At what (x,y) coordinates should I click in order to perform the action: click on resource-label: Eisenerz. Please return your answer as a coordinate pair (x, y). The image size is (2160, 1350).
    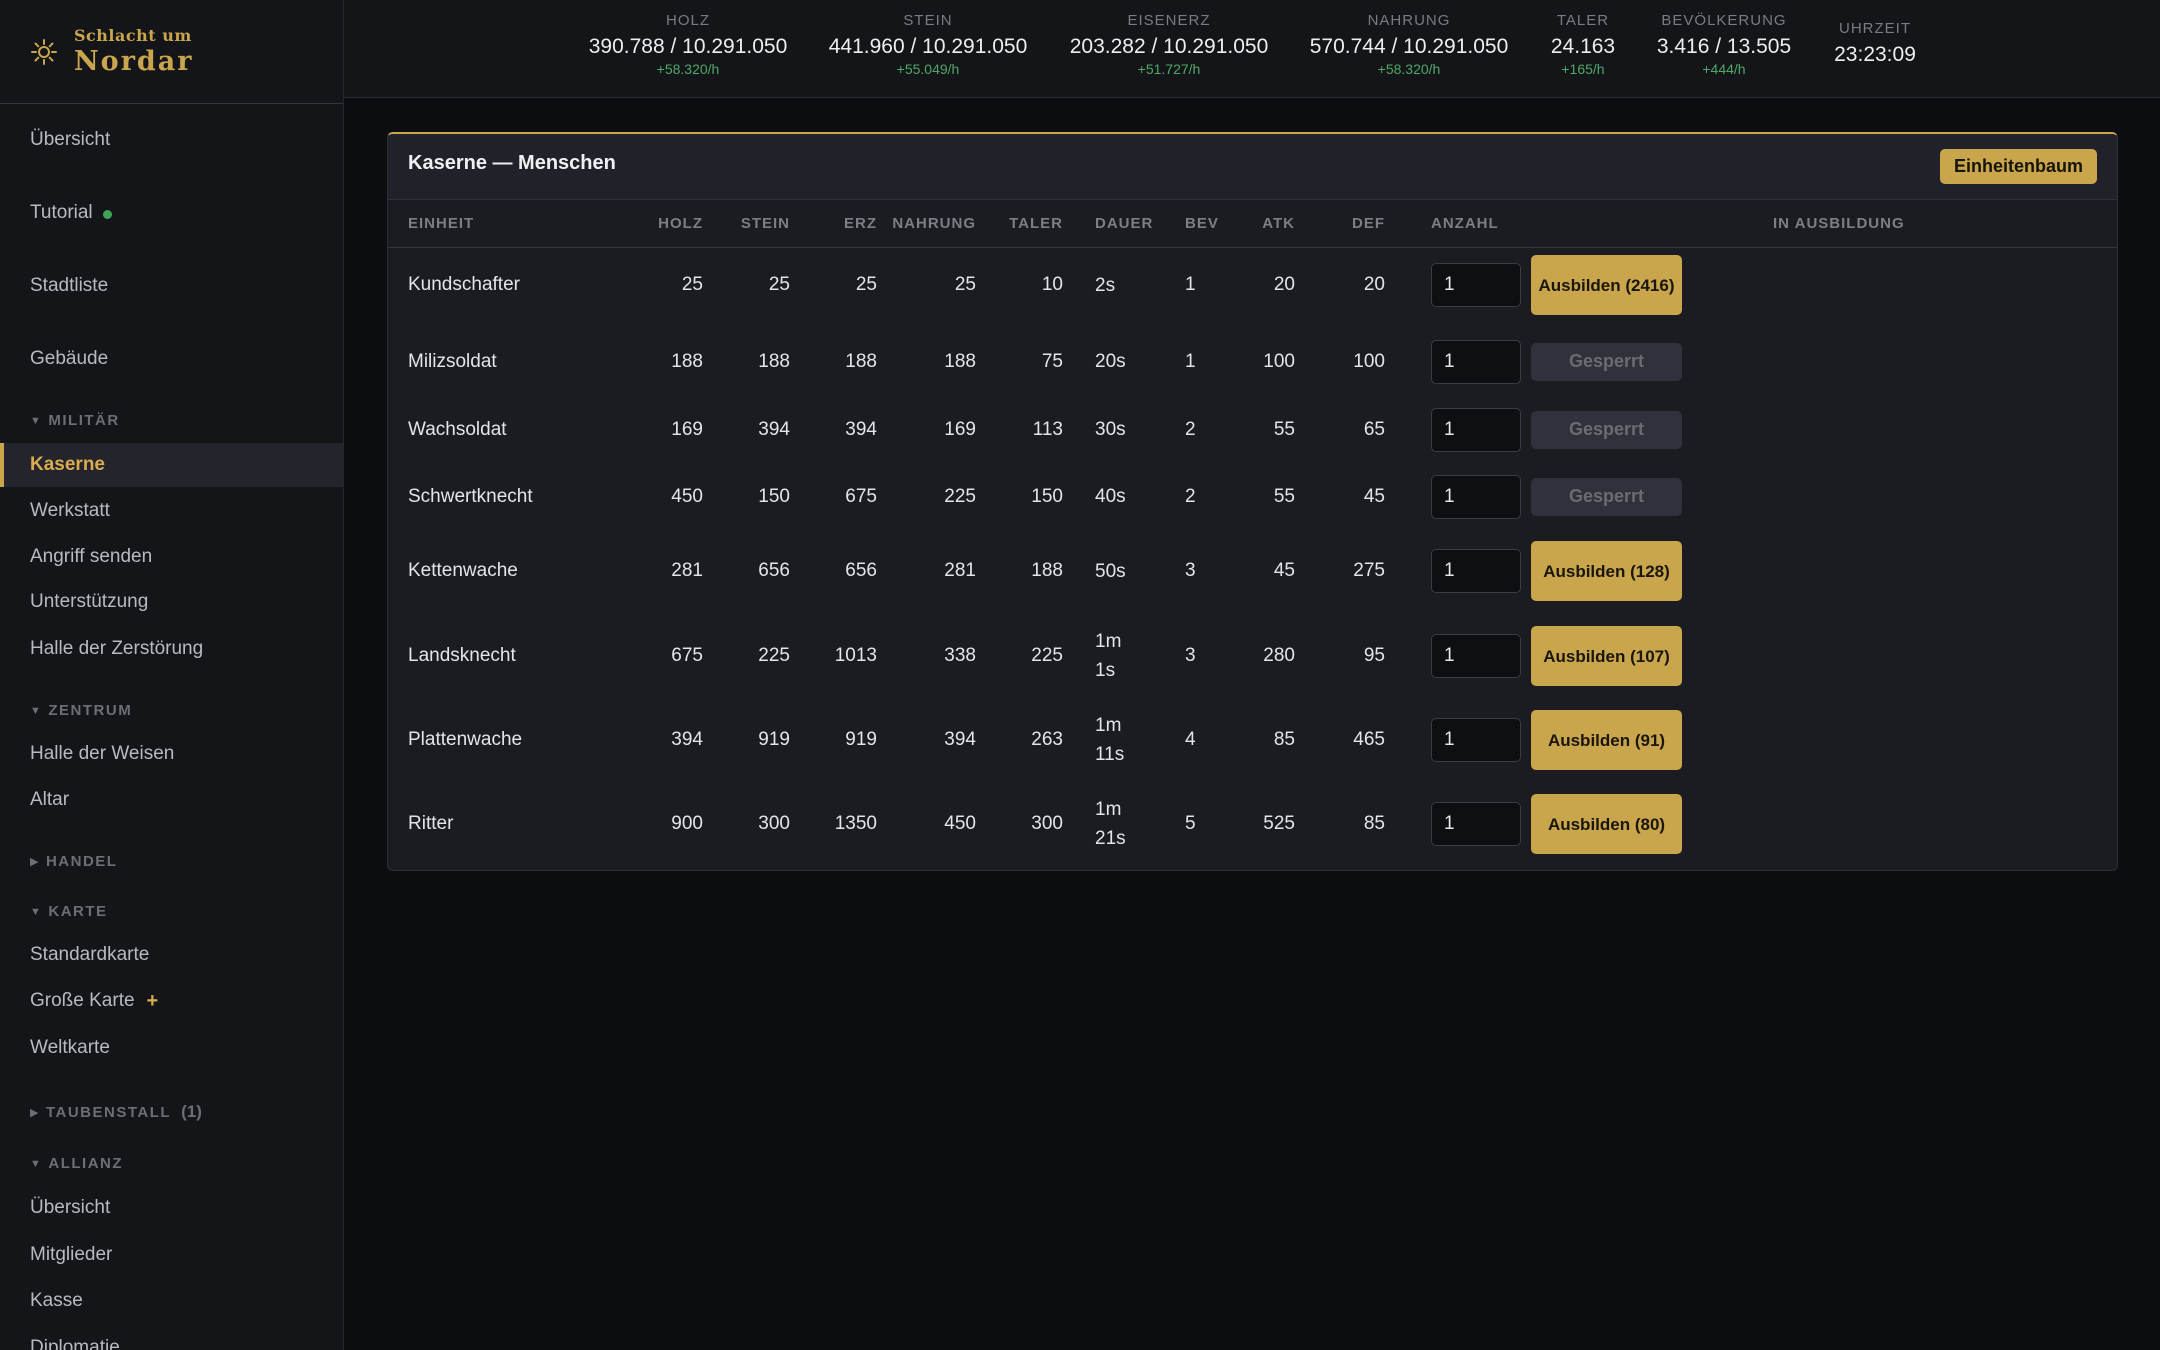
    Looking at the image, I should click on (1169, 20).